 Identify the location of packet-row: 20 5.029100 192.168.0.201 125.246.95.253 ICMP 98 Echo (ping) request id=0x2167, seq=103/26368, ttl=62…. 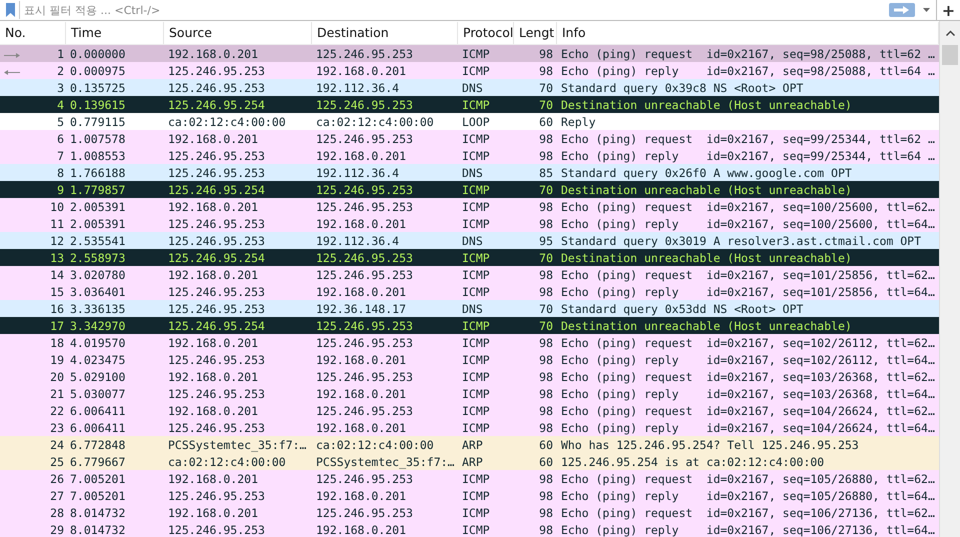
(470, 376).